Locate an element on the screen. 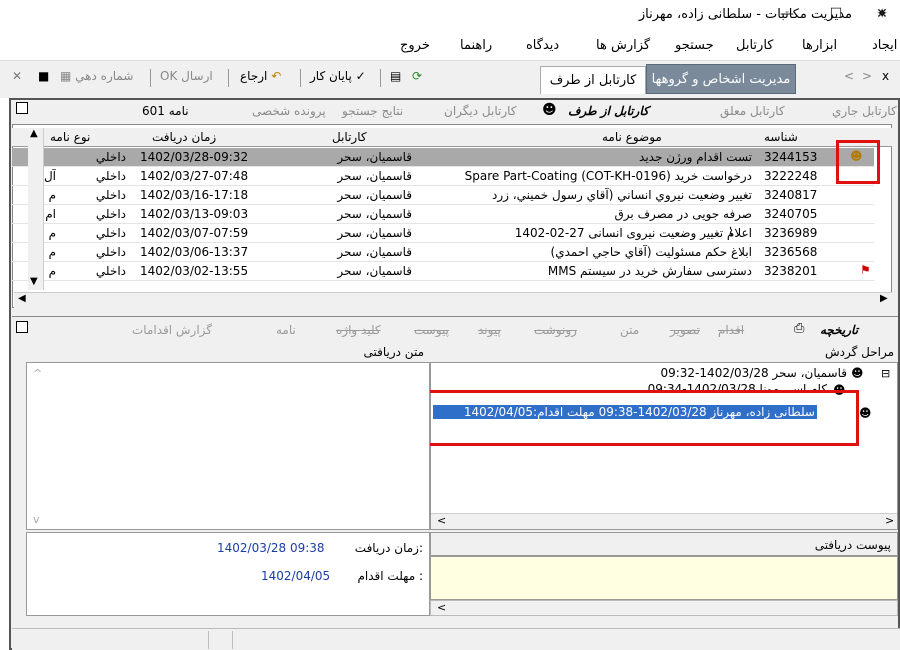 The image size is (900, 650). tab-action-reports: گزارش اقدامات is located at coordinates (172, 330).